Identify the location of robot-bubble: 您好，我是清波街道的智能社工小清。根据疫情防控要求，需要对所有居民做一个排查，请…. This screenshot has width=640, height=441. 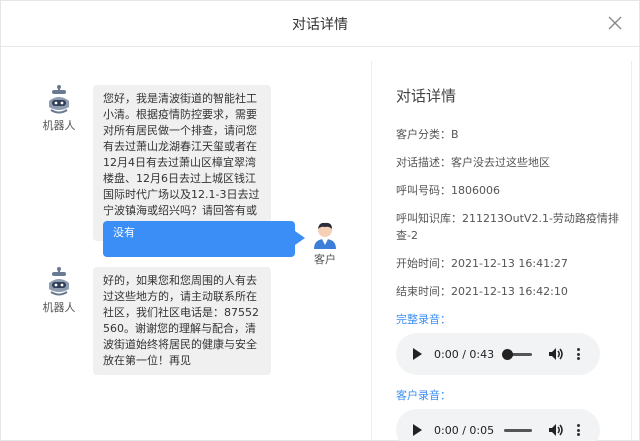
(182, 163).